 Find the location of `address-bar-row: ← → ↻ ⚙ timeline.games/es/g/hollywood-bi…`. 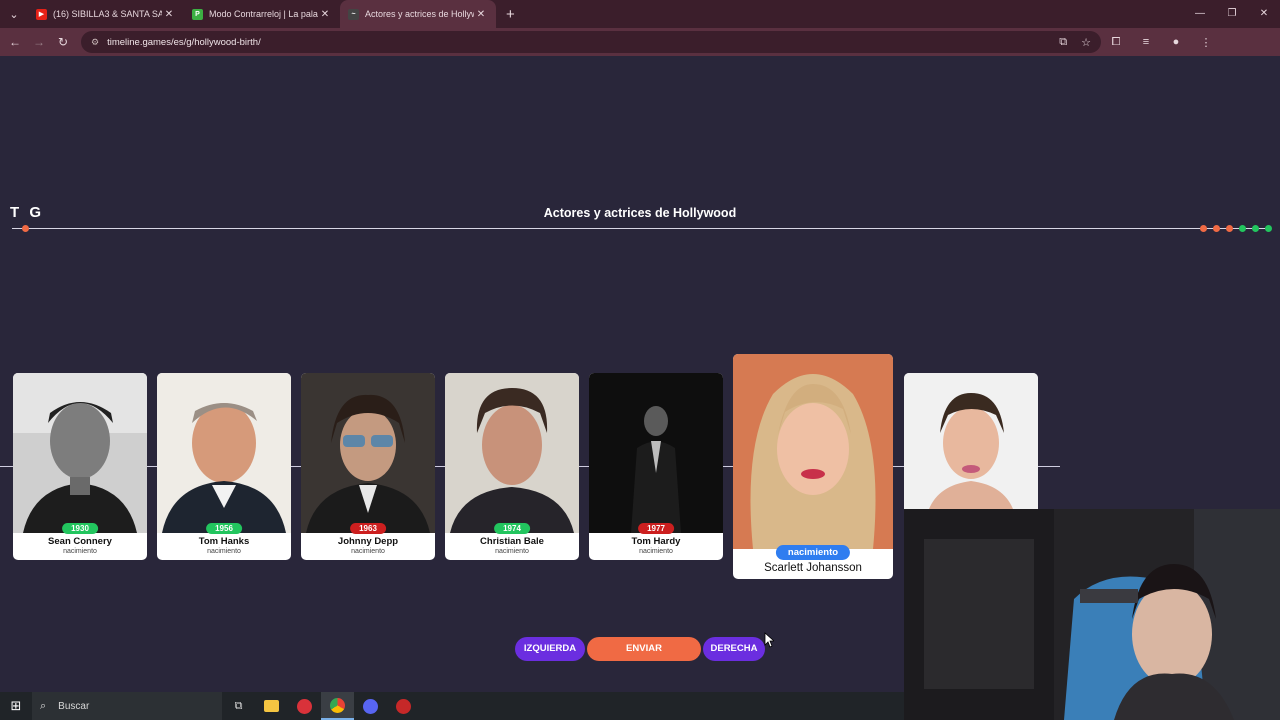

address-bar-row: ← → ↻ ⚙ timeline.games/es/g/hollywood-bi… is located at coordinates (640, 42).